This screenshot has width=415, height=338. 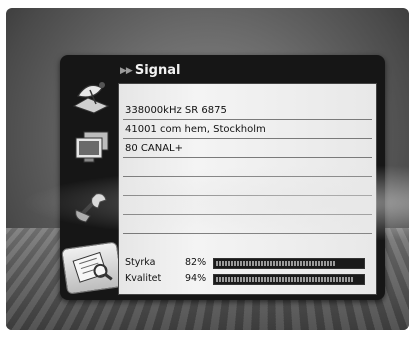 I want to click on quality-percent: 94%, so click(x=196, y=278).